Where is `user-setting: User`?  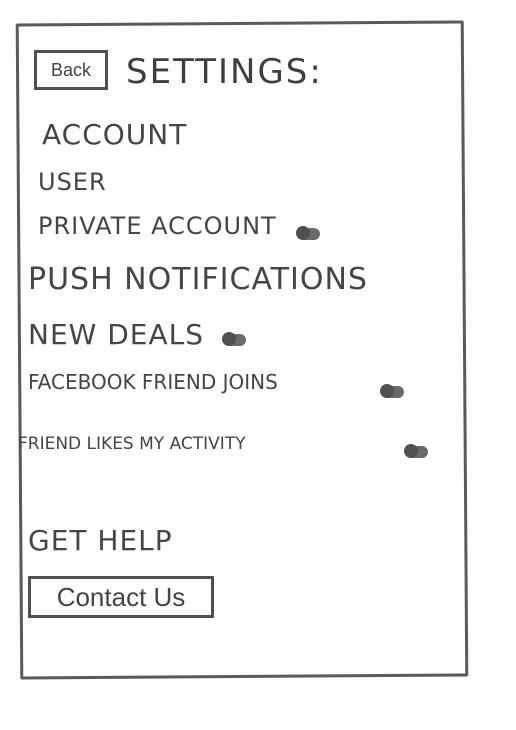
user-setting: User is located at coordinates (72, 182).